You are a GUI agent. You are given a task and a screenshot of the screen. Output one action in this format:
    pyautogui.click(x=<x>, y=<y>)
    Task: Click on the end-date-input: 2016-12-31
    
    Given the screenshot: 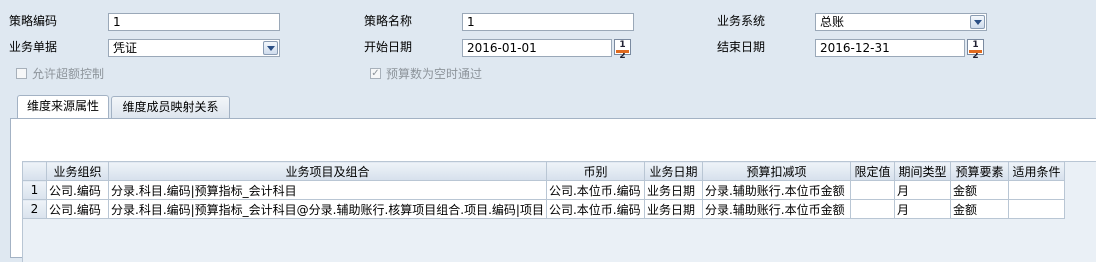 What is the action you would take?
    pyautogui.click(x=890, y=48)
    